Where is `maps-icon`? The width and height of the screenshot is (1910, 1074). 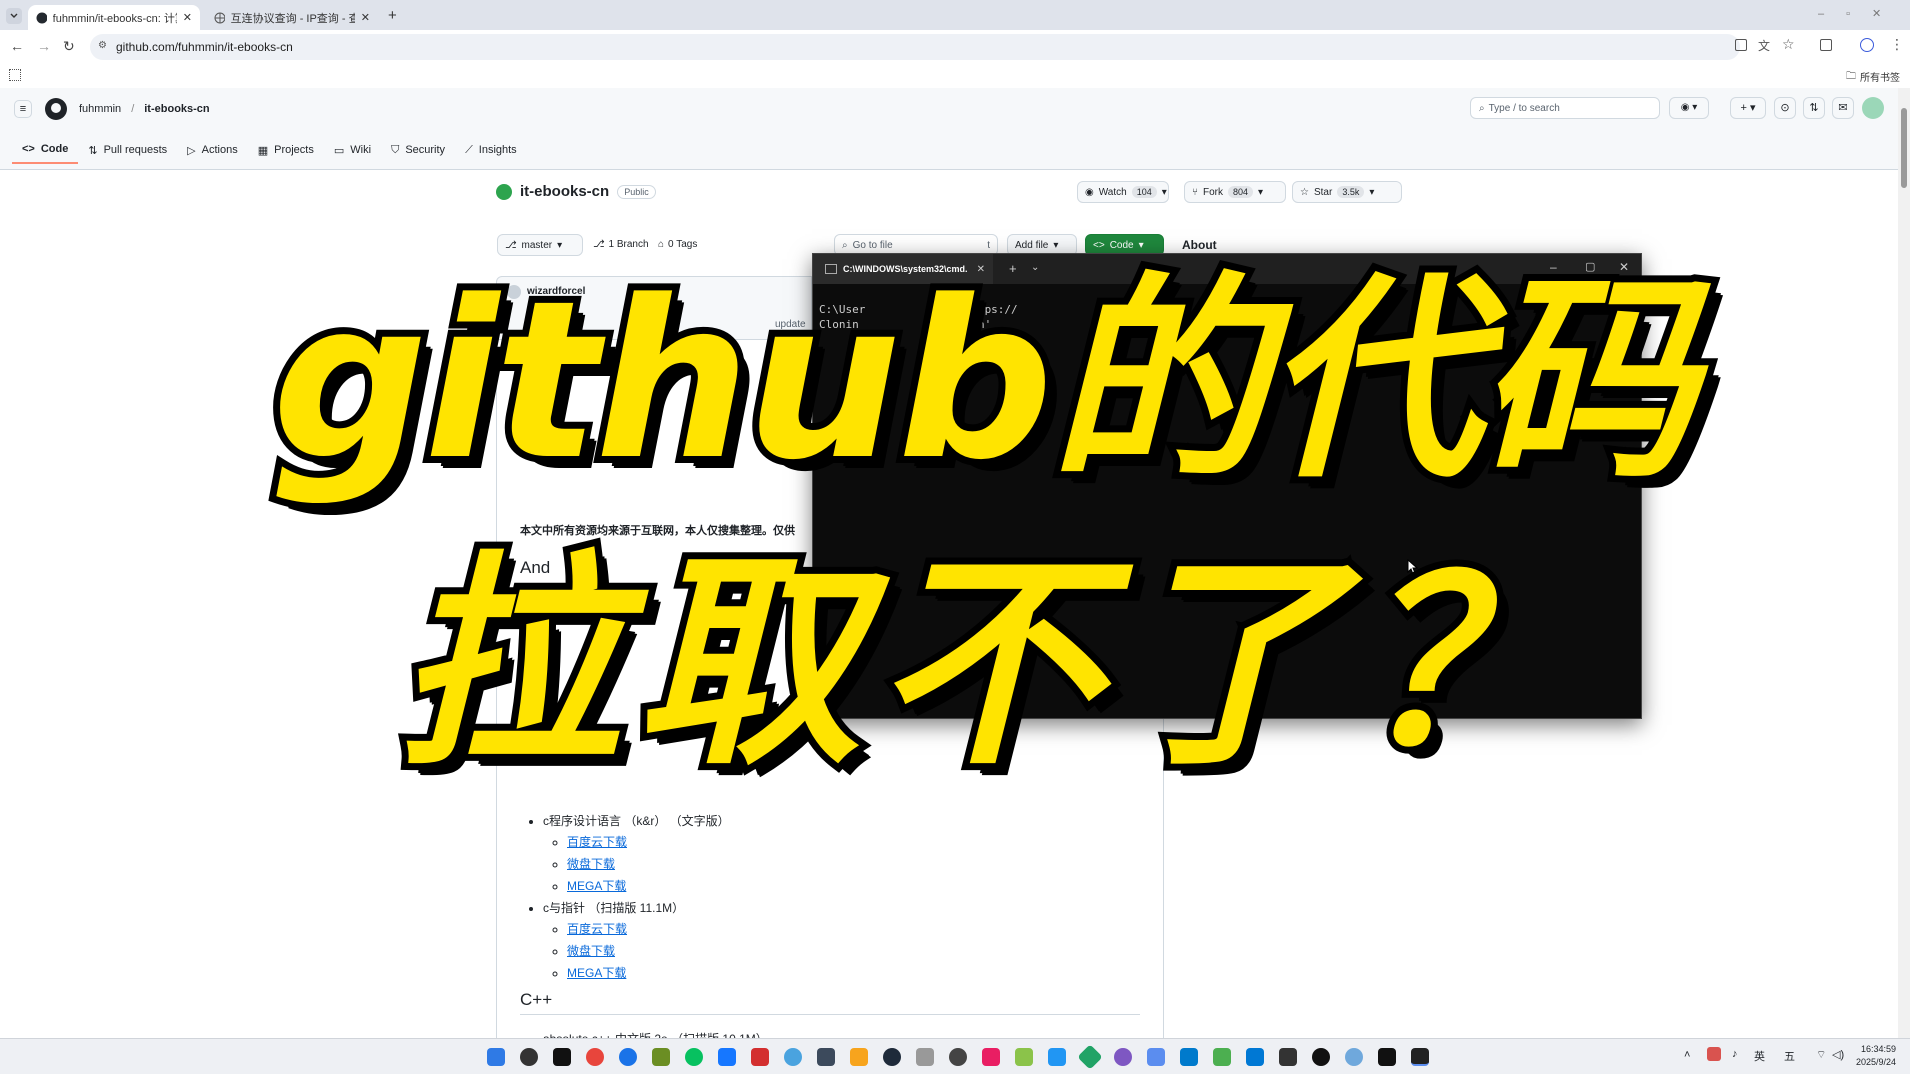
maps-icon is located at coordinates (628, 1057).